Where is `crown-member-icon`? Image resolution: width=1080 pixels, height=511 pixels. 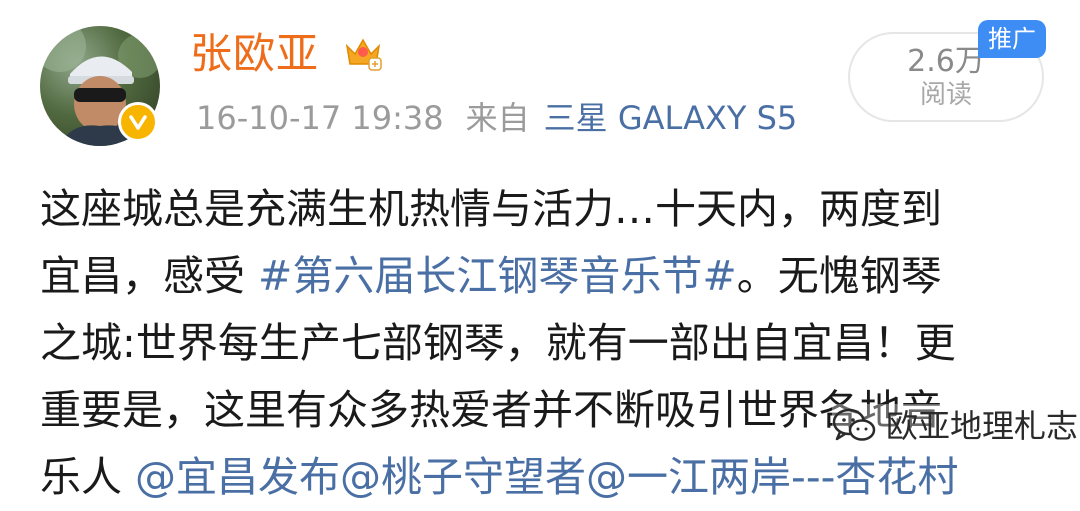 crown-member-icon is located at coordinates (363, 52).